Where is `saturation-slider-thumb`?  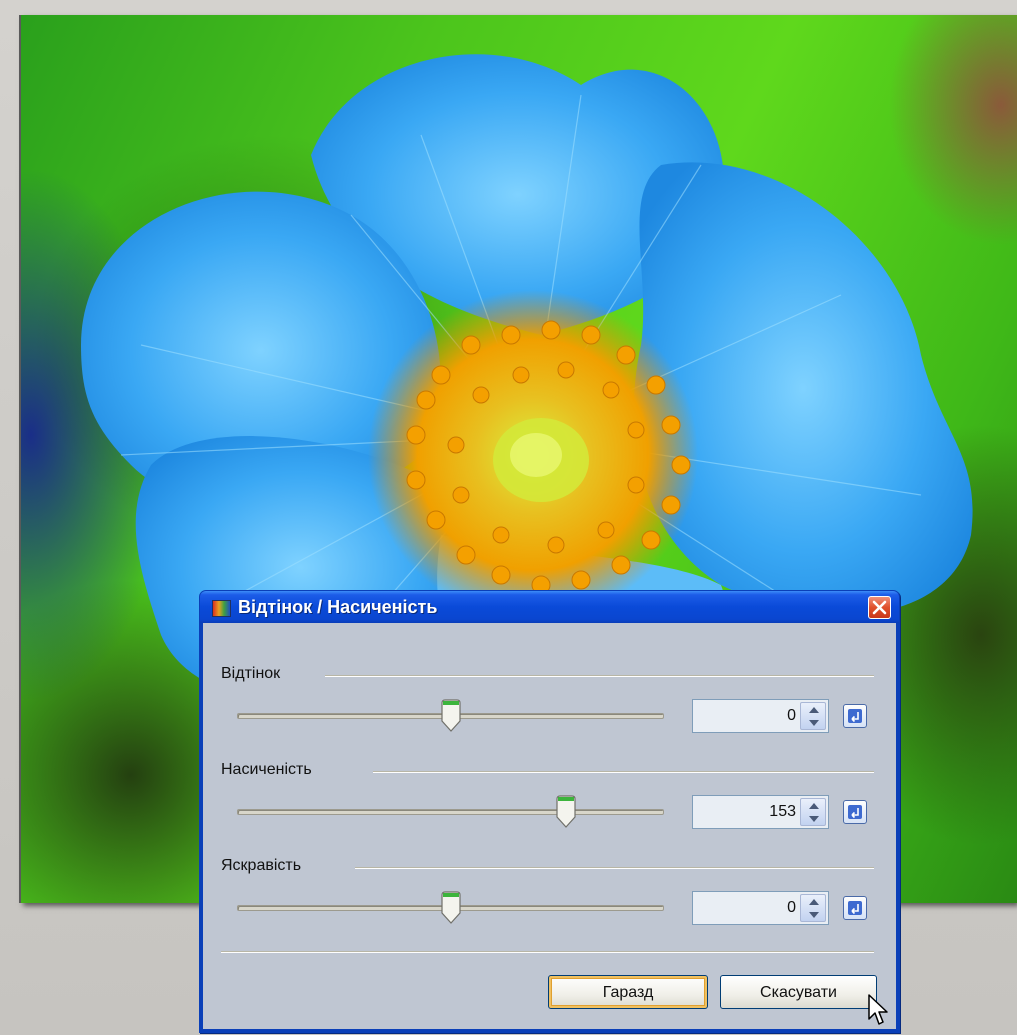 saturation-slider-thumb is located at coordinates (566, 812).